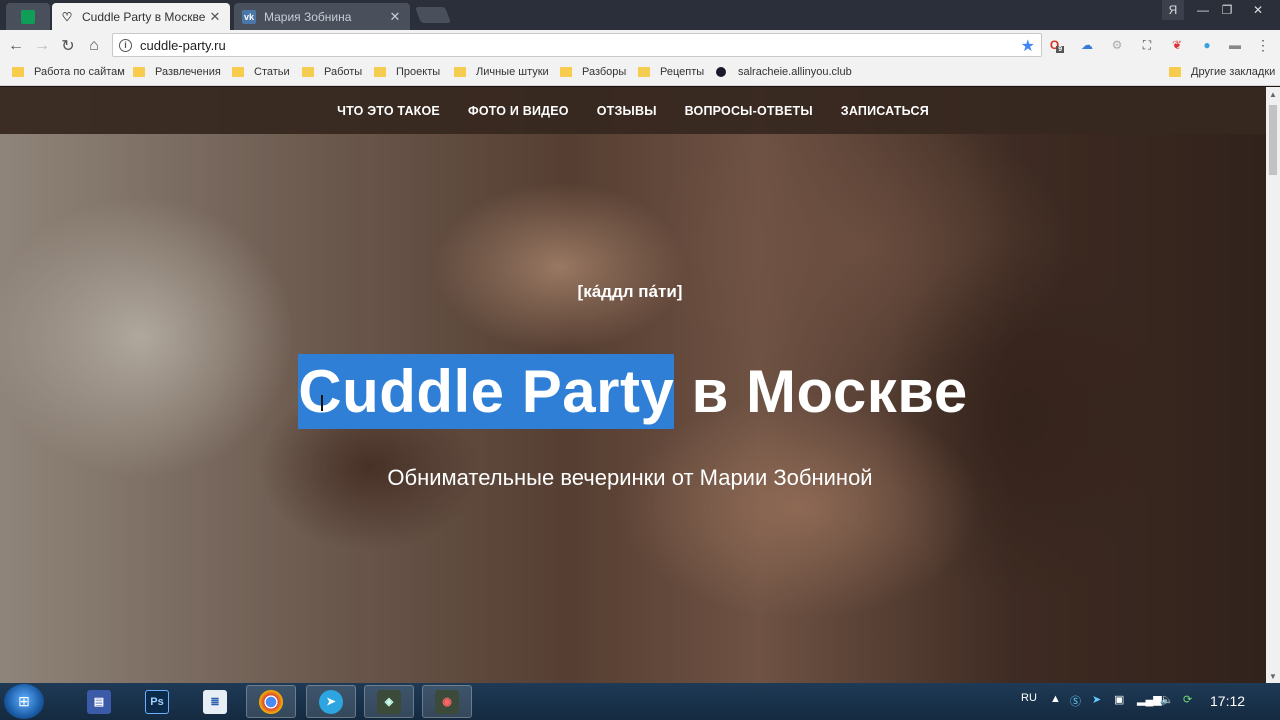 This screenshot has width=1280, height=720. I want to click on sheets-icon, so click(28, 16).